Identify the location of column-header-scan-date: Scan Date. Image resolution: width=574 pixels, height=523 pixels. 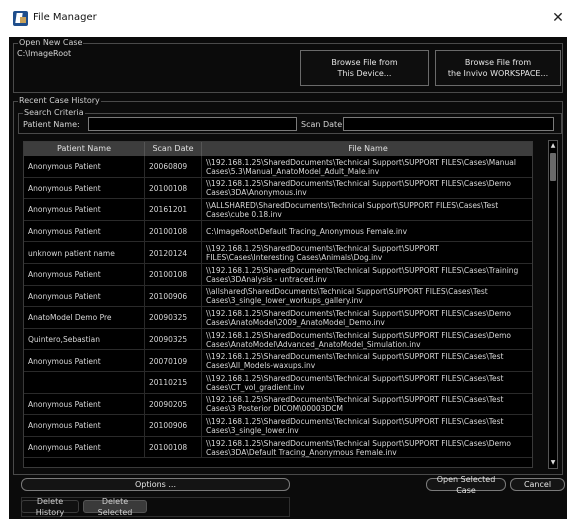
(173, 149).